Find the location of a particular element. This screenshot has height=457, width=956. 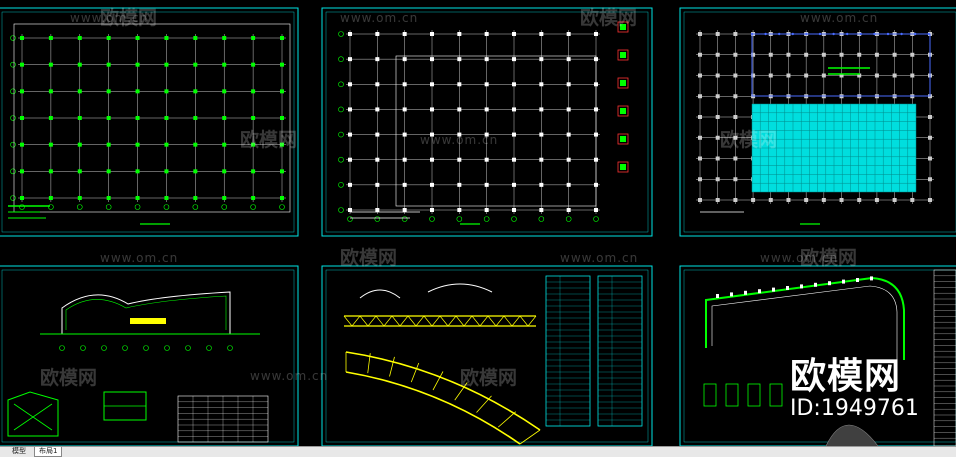

sheet5-truss is located at coordinates (493, 360).